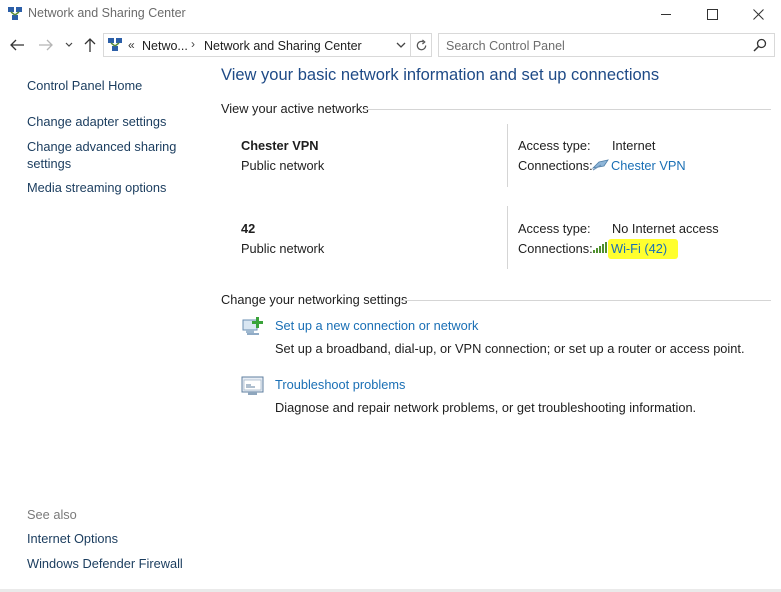 This screenshot has height=592, width=781. What do you see at coordinates (555, 165) in the screenshot?
I see `connections-label-1: Connections:` at bounding box center [555, 165].